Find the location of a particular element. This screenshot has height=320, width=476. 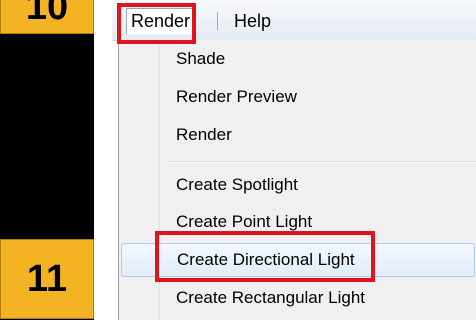

menu-item-create-rectangular-light: Create Rectangular Light is located at coordinates (297, 298).